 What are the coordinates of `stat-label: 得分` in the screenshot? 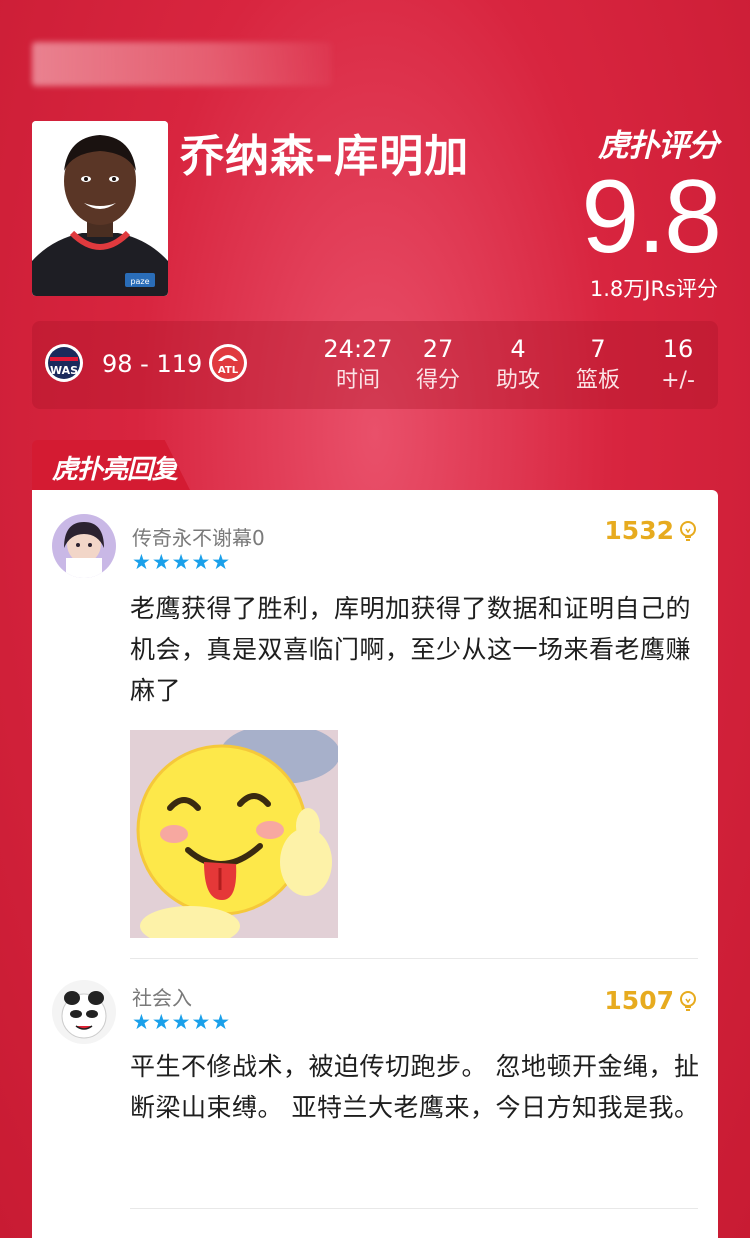 It's located at (437, 380).